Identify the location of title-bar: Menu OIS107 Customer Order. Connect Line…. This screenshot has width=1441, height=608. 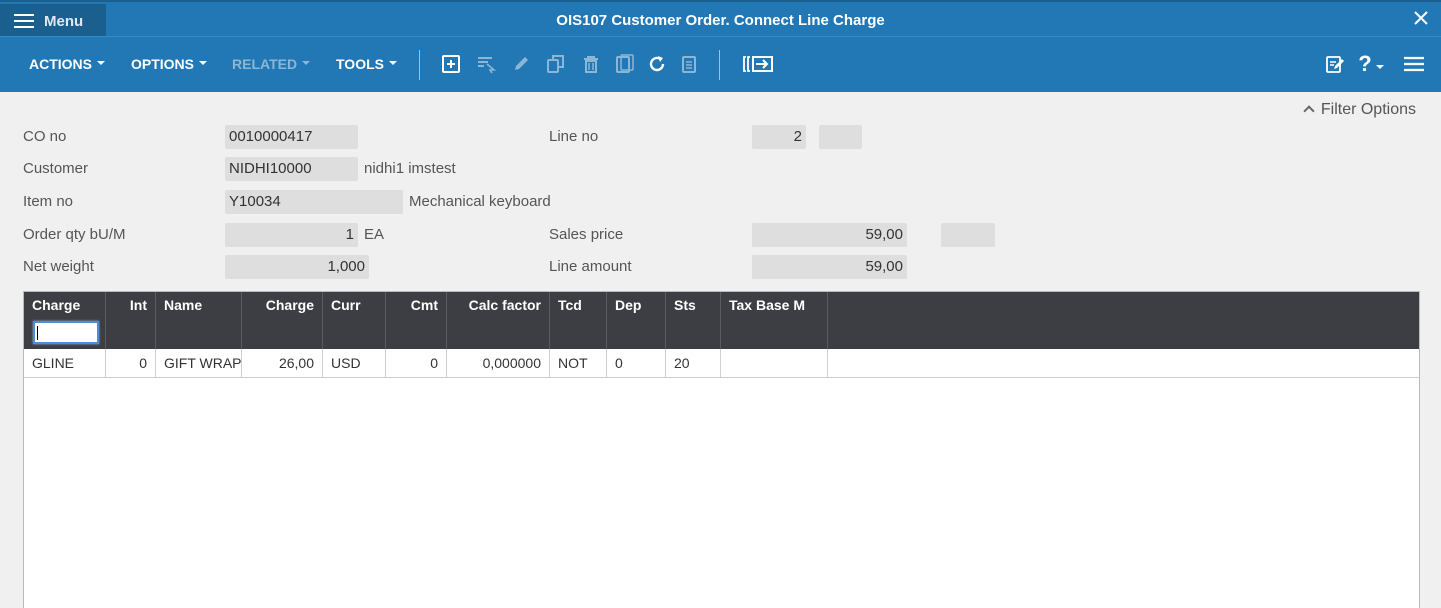
(720, 19).